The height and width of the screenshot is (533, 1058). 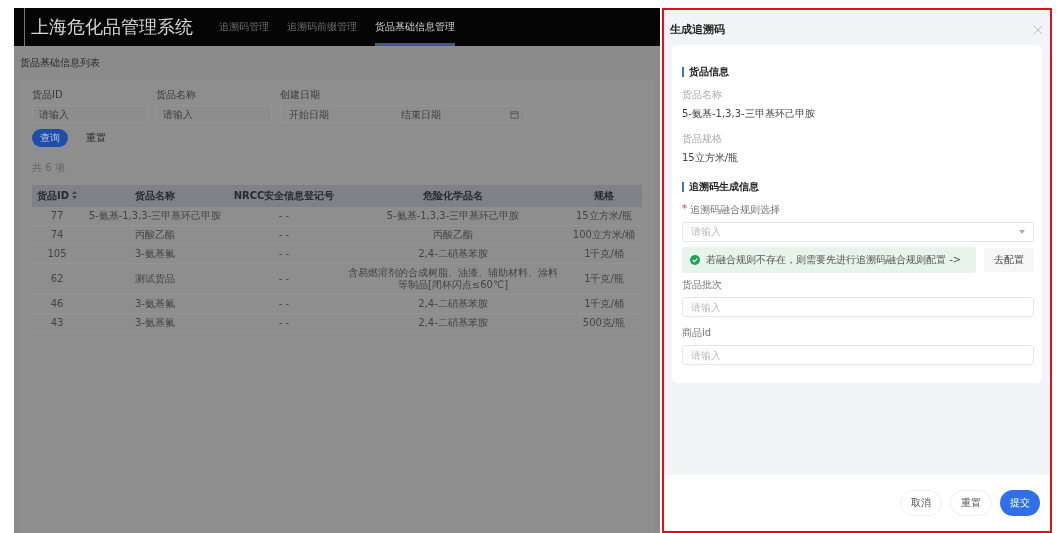 What do you see at coordinates (57, 235) in the screenshot?
I see `table-cell: 74` at bounding box center [57, 235].